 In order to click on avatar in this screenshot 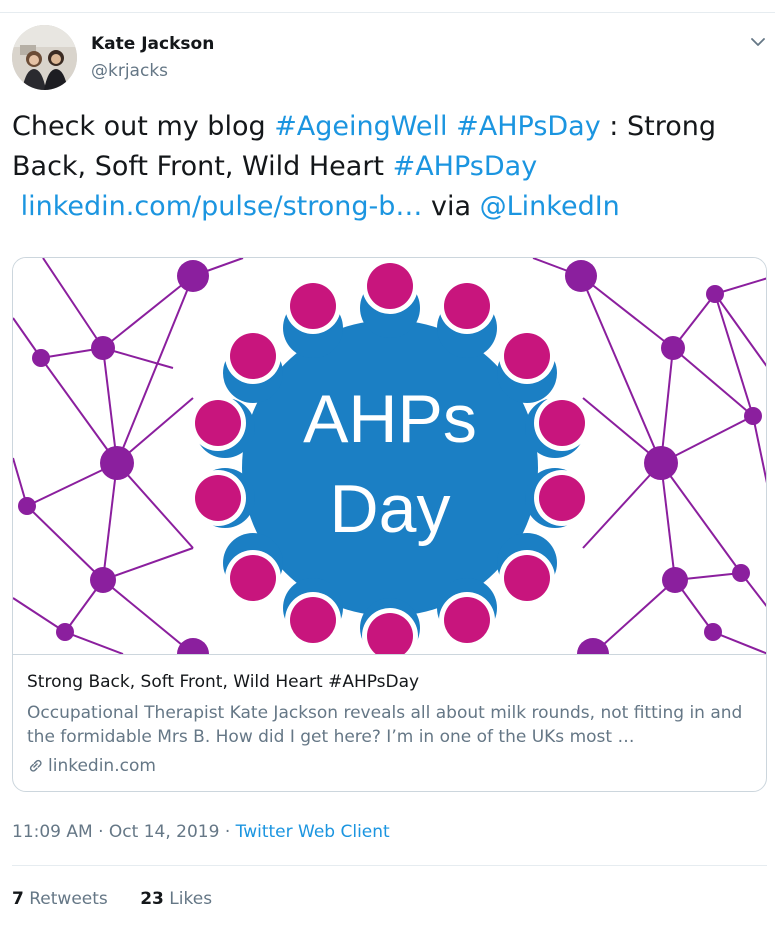, I will do `click(44, 57)`.